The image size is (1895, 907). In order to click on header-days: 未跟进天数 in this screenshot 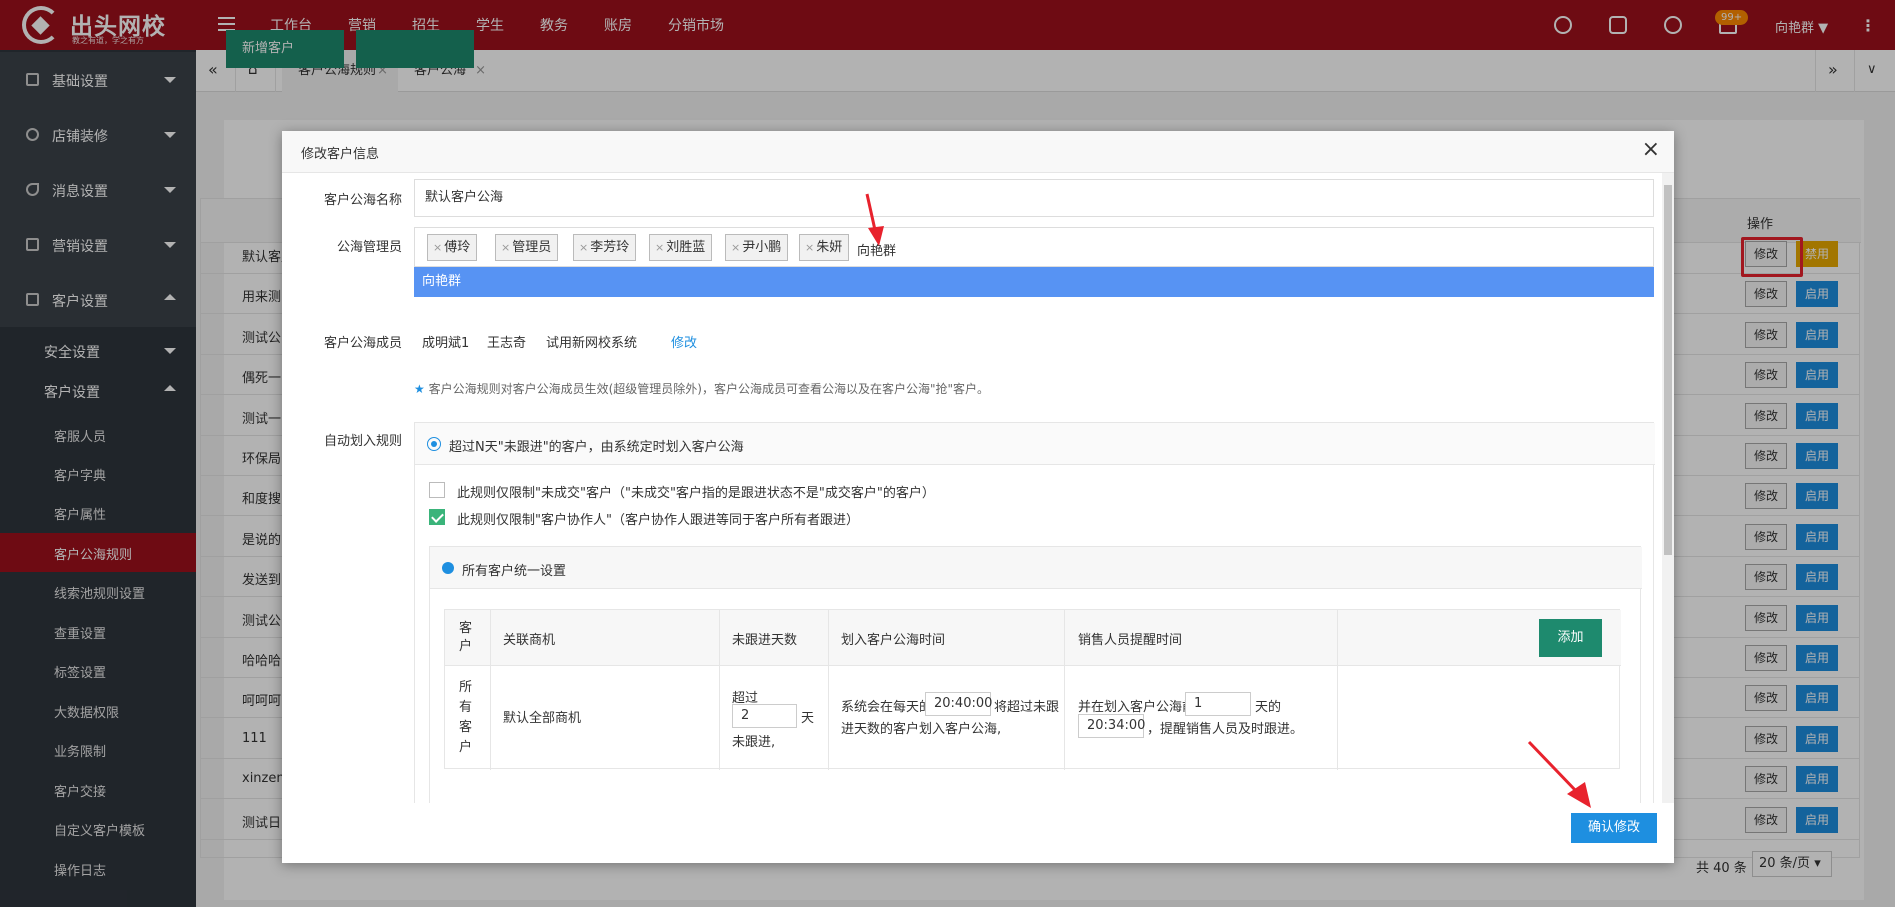, I will do `click(765, 640)`.